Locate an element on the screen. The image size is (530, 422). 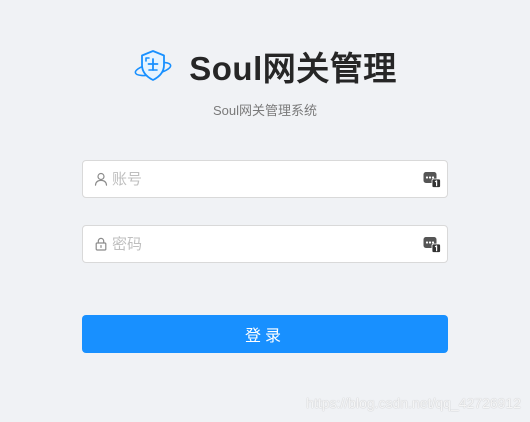
lock-icon is located at coordinates (101, 244).